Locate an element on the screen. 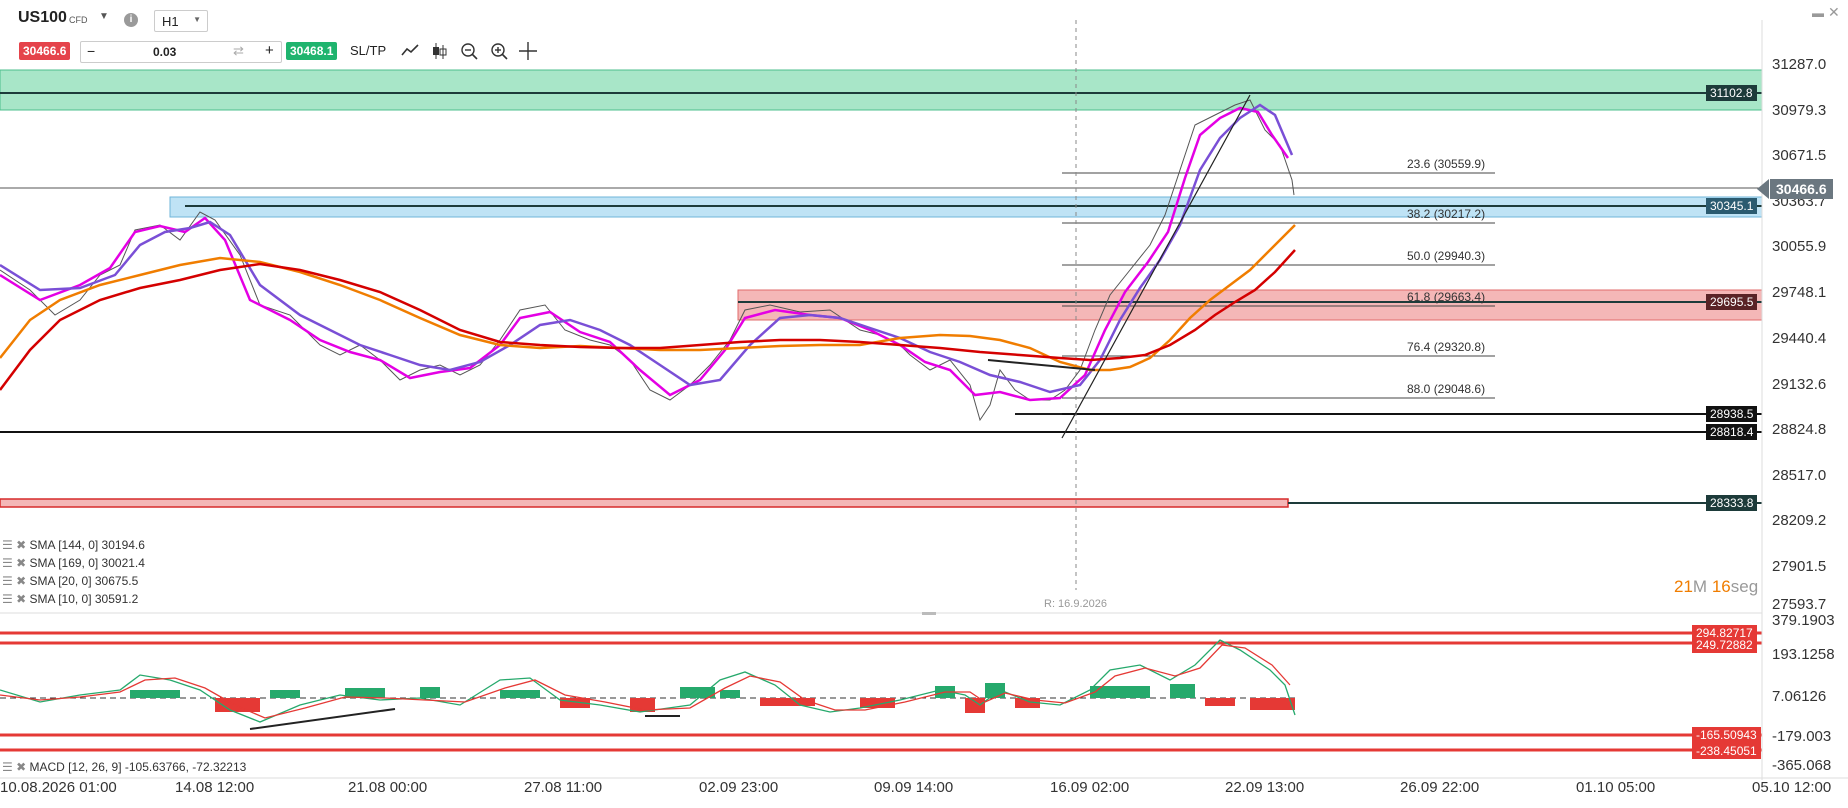 This screenshot has width=1848, height=808. fib-label: 23.6 (30559.9) is located at coordinates (1446, 164).